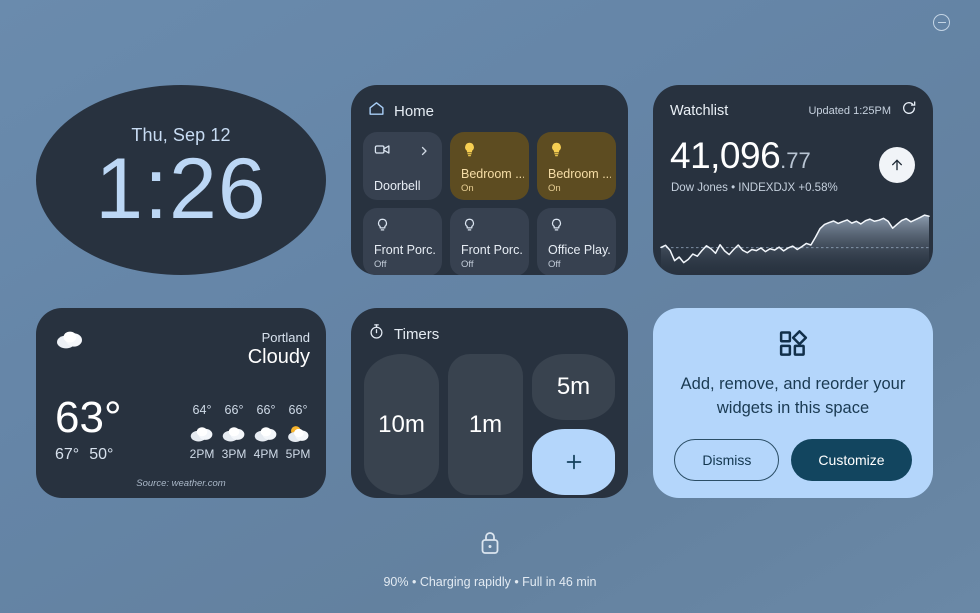  What do you see at coordinates (725, 155) in the screenshot?
I see `watchlist-price-main: 41,096` at bounding box center [725, 155].